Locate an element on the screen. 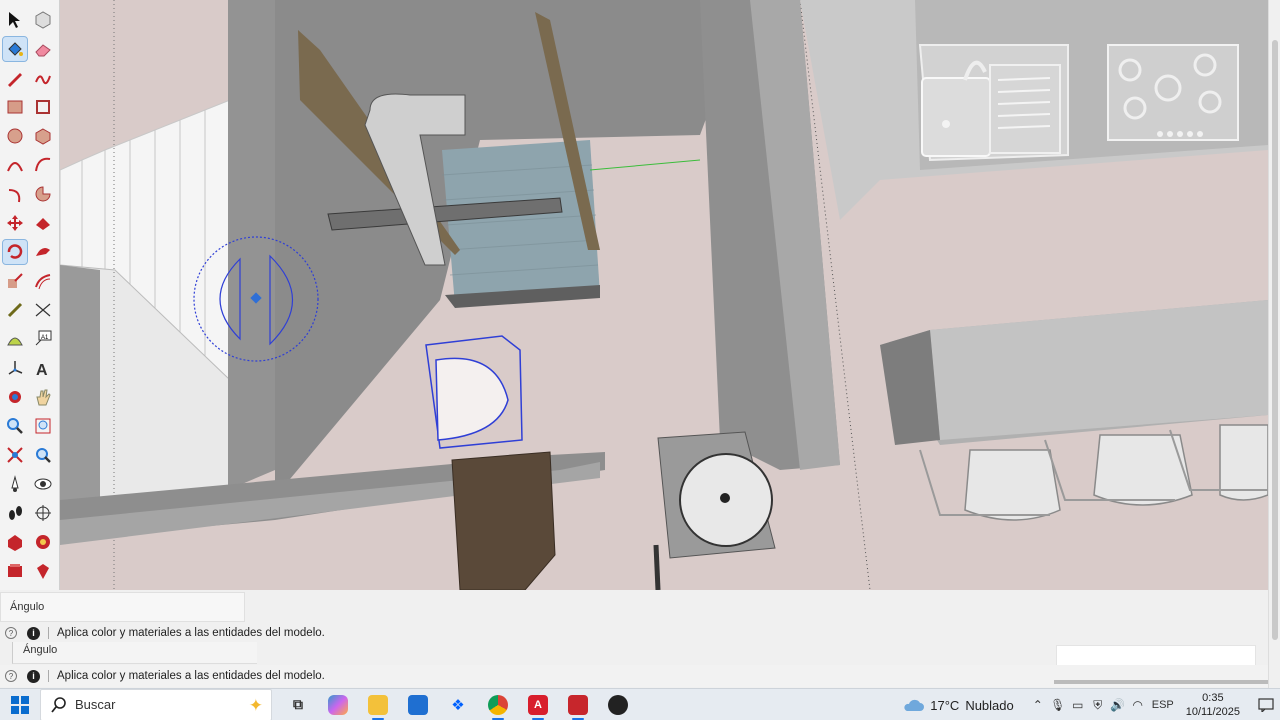  line-pencil-icon is located at coordinates (15, 80).